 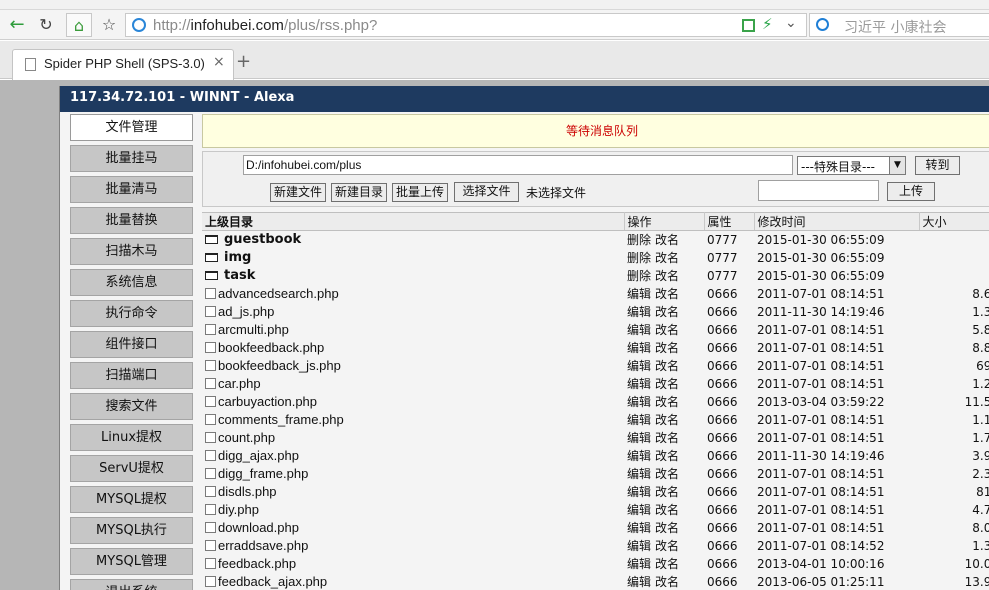 I want to click on time-cell: 2011-07-01 08:14:52, so click(x=836, y=546).